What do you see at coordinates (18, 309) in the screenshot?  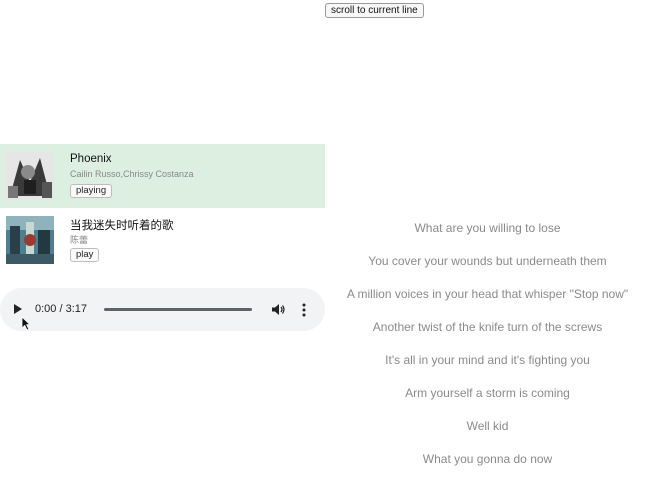 I see `play-icon` at bounding box center [18, 309].